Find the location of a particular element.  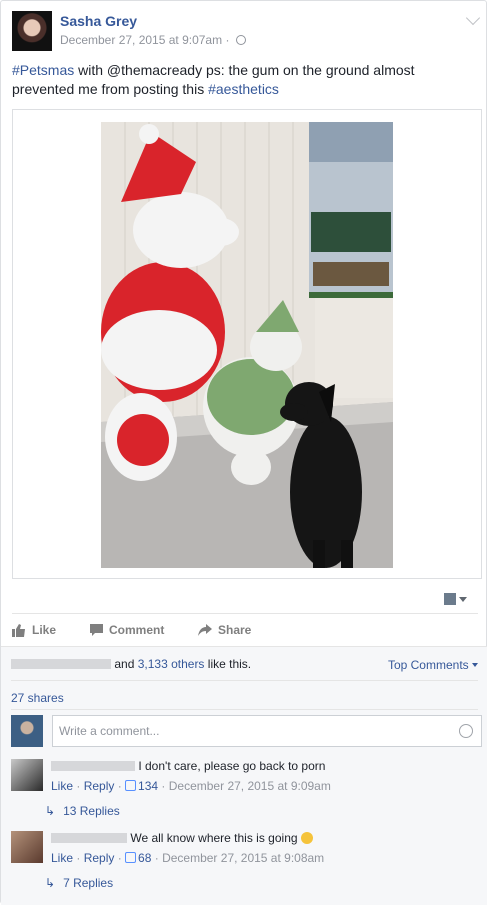

likes-and: and is located at coordinates (124, 664).